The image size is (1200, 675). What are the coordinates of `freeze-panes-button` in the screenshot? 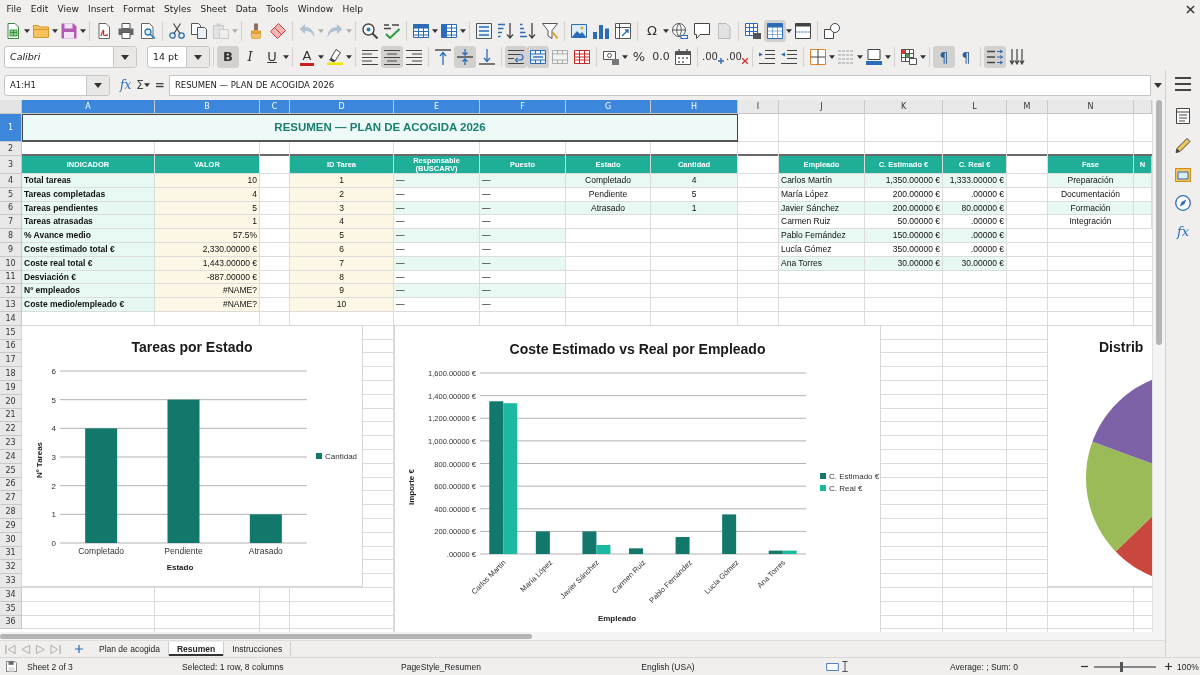 It's located at (775, 31).